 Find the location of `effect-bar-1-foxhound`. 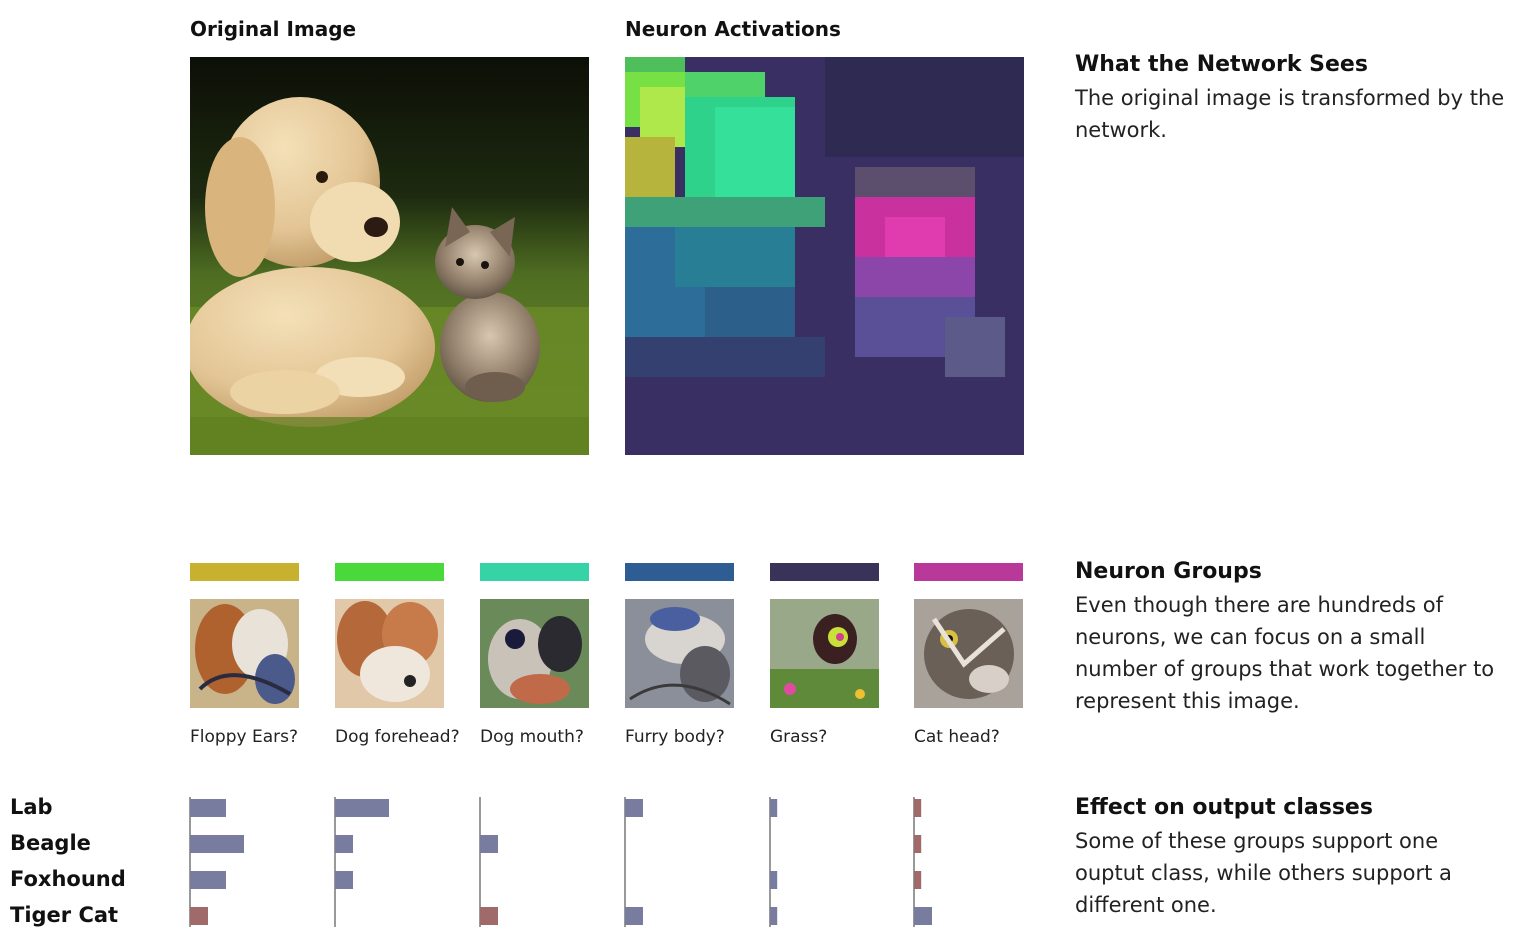

effect-bar-1-foxhound is located at coordinates (208, 880).